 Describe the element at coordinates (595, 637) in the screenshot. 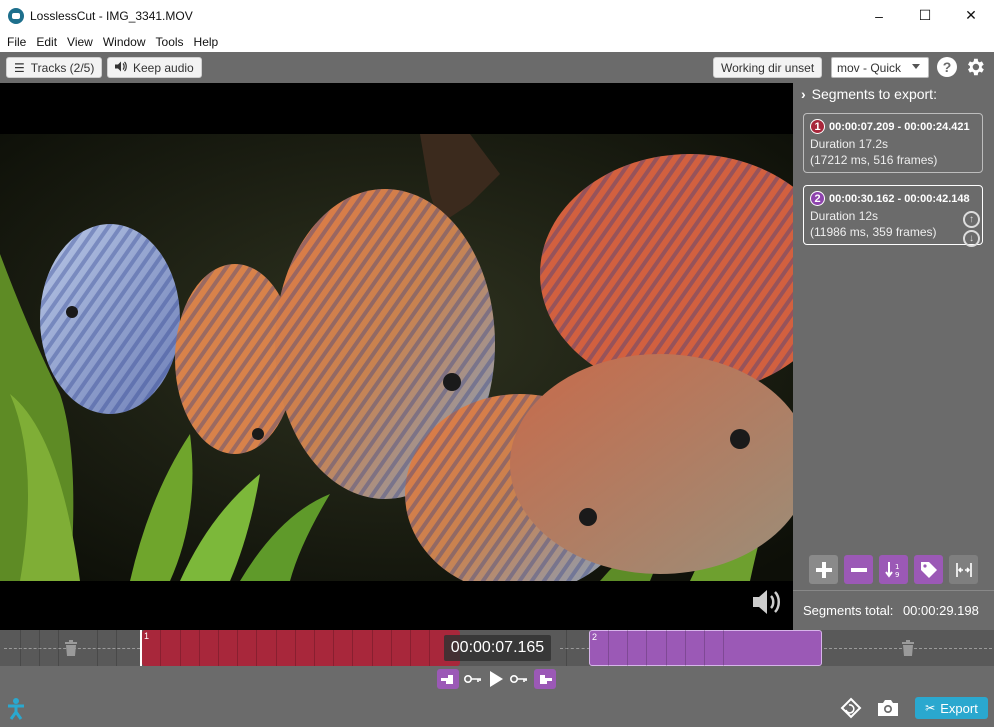

I see `timeline-segment-label: 2` at that location.